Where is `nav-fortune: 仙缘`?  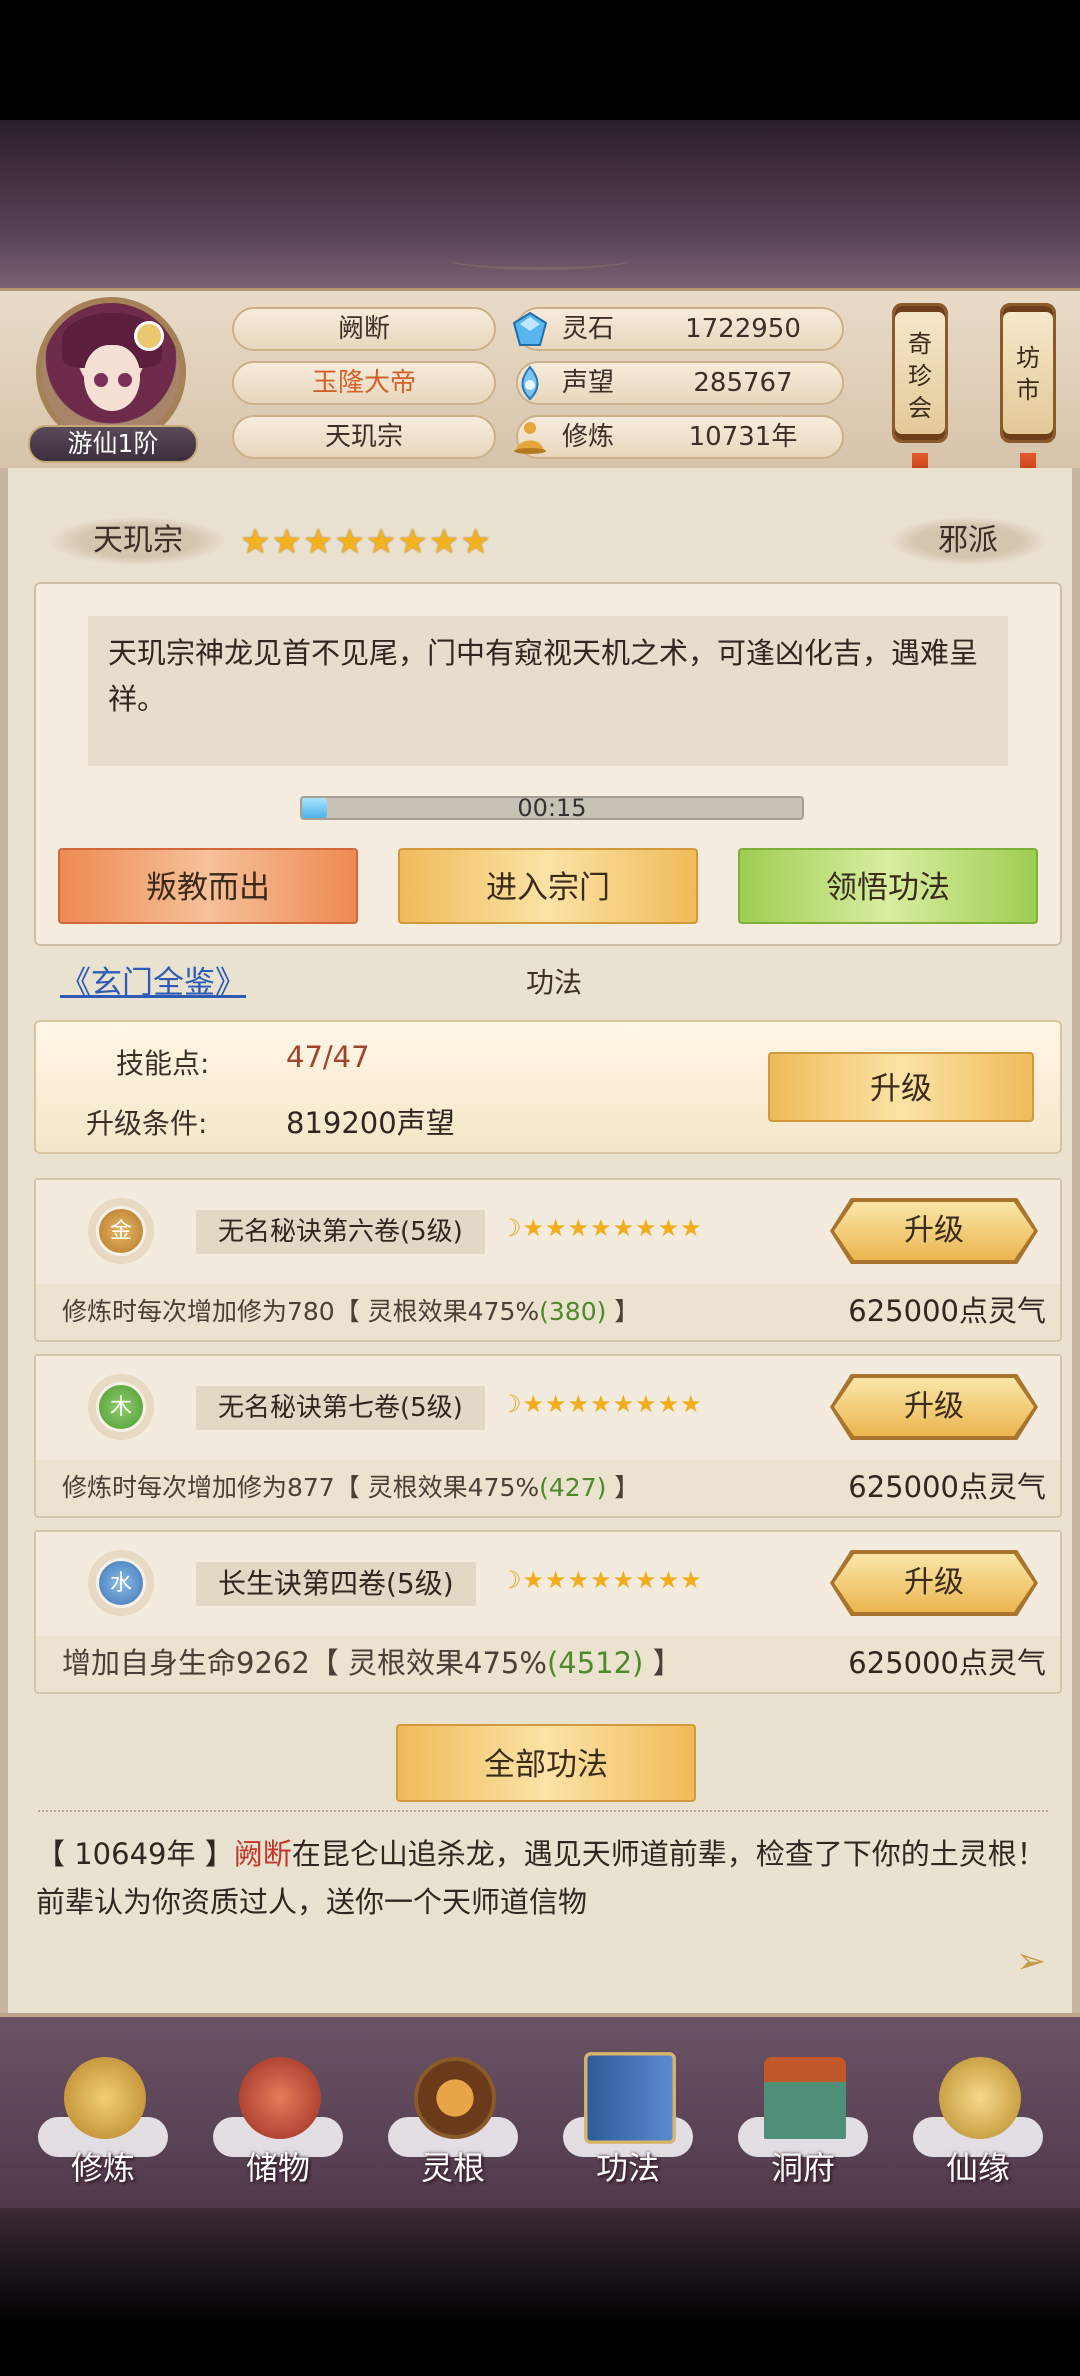
nav-fortune: 仙缘 is located at coordinates (978, 2132).